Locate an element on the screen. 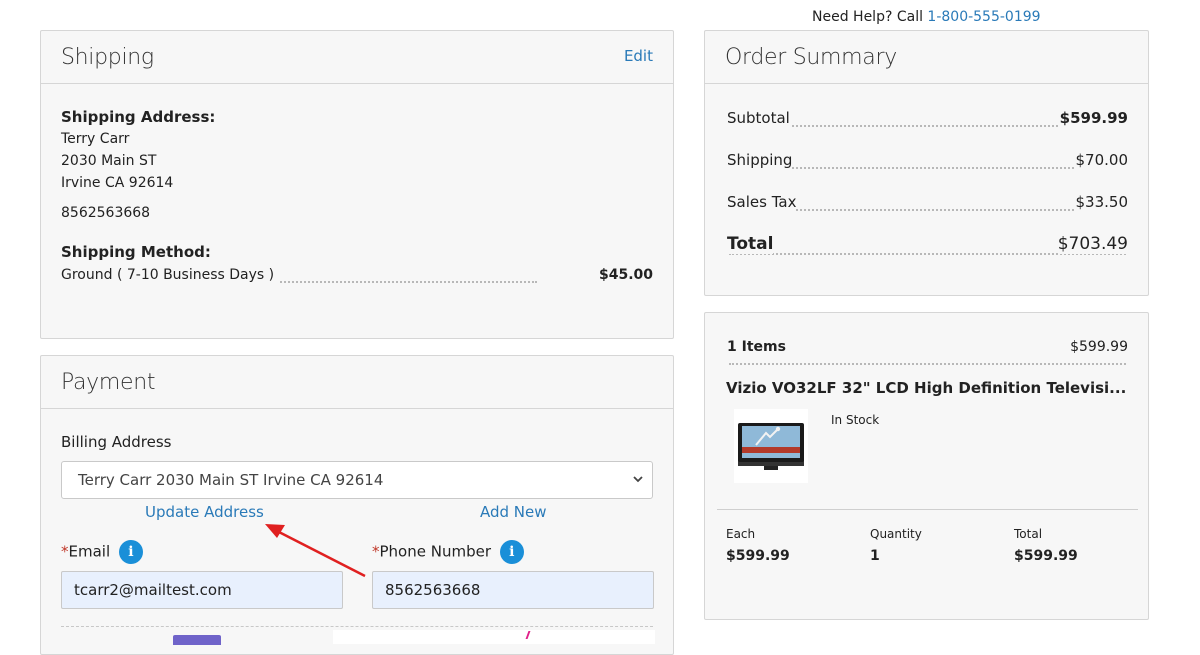 The width and height of the screenshot is (1200, 655). subtotal-value: $599.99 is located at coordinates (1093, 118).